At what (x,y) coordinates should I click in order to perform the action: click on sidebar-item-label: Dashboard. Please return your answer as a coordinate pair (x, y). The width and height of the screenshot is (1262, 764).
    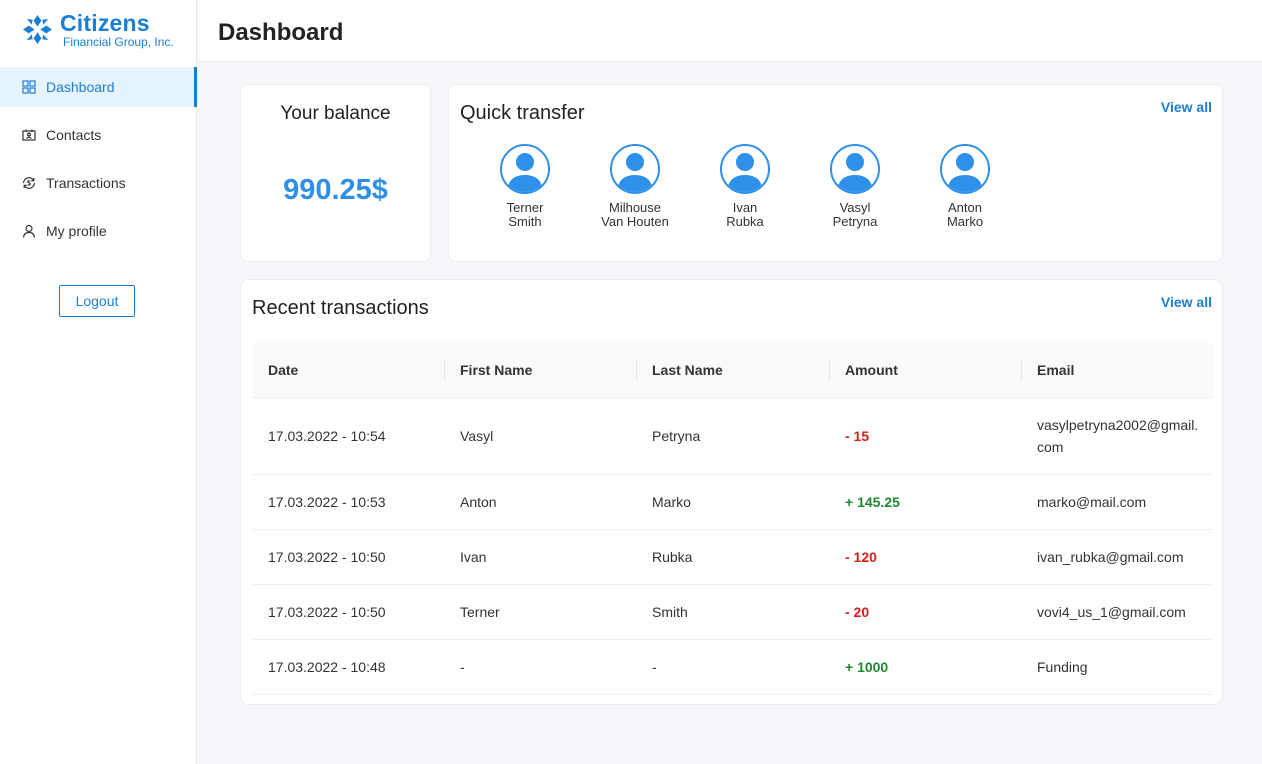
    Looking at the image, I should click on (80, 87).